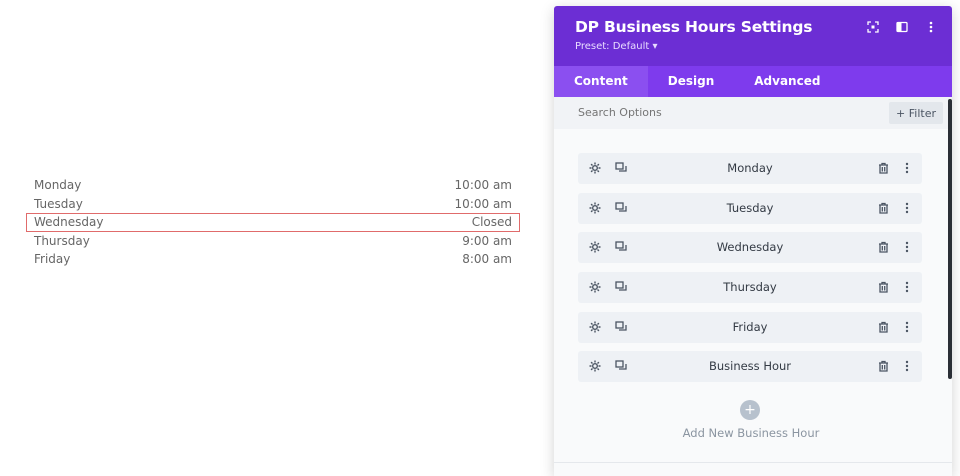 This screenshot has width=960, height=476. I want to click on item-label: Friday, so click(750, 327).